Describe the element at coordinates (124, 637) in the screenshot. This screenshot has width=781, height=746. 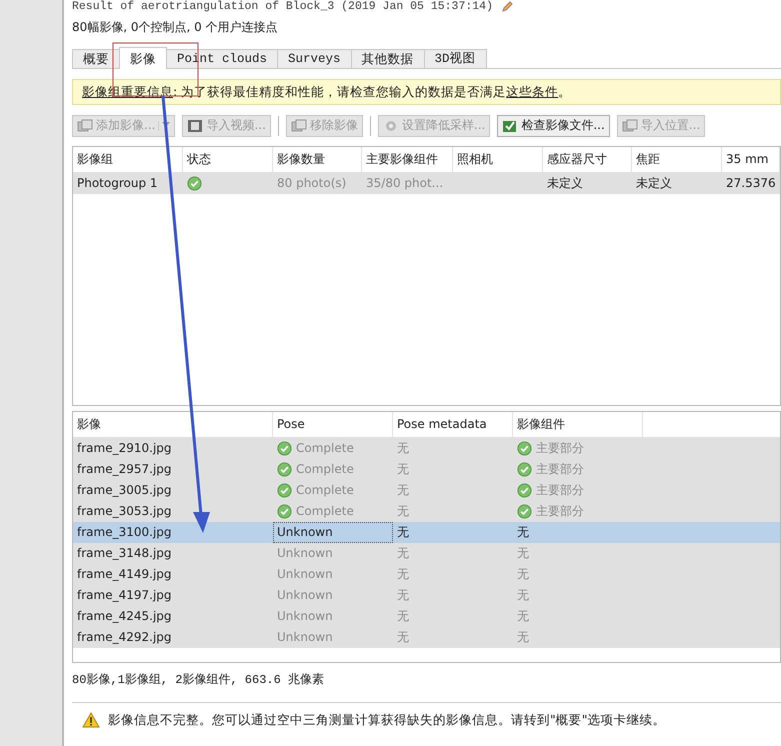
I see `file-name: frame_4292.jpg` at that location.